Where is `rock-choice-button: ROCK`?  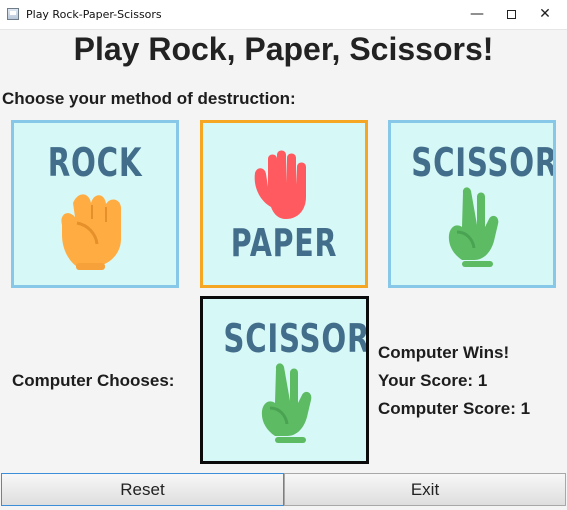
rock-choice-button: ROCK is located at coordinates (95, 204).